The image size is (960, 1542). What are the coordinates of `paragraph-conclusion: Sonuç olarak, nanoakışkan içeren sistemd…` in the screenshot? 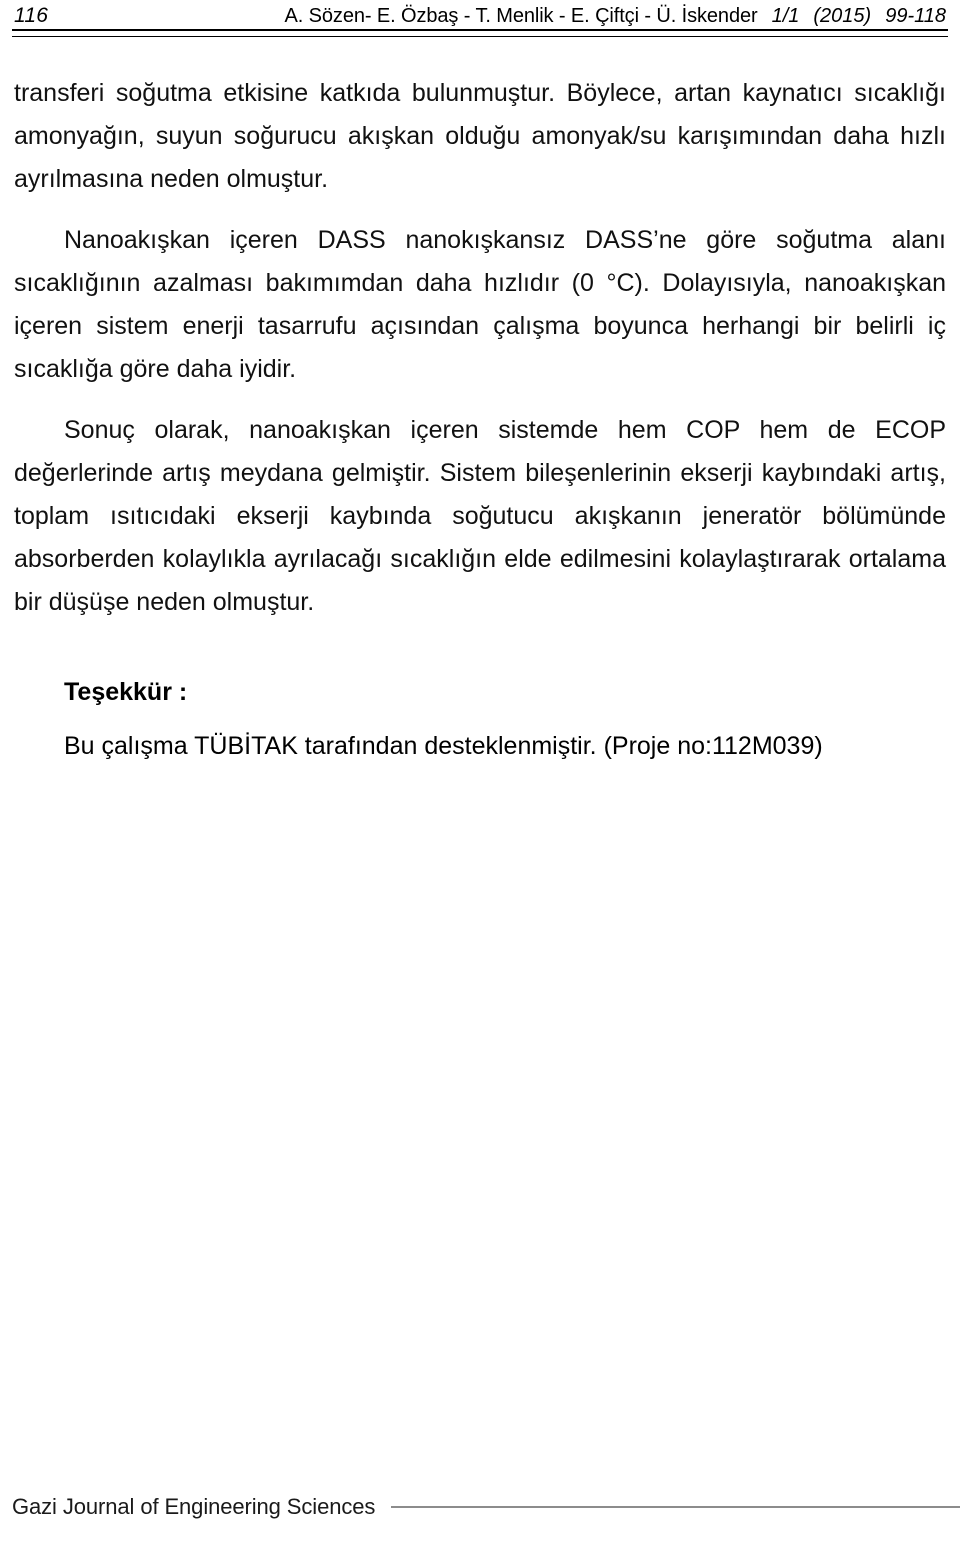 It's located at (480, 516).